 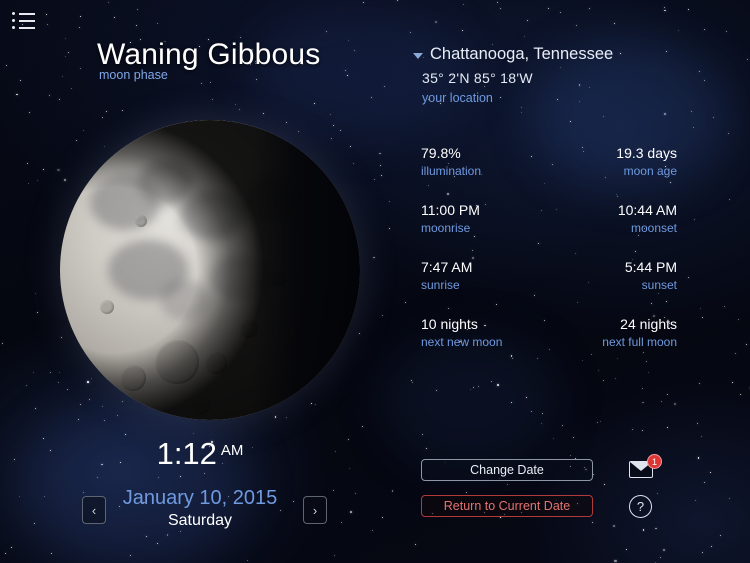 What do you see at coordinates (654, 461) in the screenshot?
I see `mail-badge: 1` at bounding box center [654, 461].